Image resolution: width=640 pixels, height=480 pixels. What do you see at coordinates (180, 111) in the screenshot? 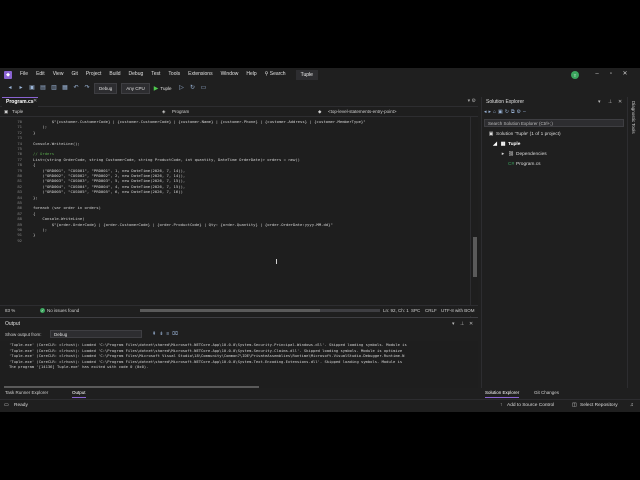
I see `nav-type-dropdown: Program` at bounding box center [180, 111].